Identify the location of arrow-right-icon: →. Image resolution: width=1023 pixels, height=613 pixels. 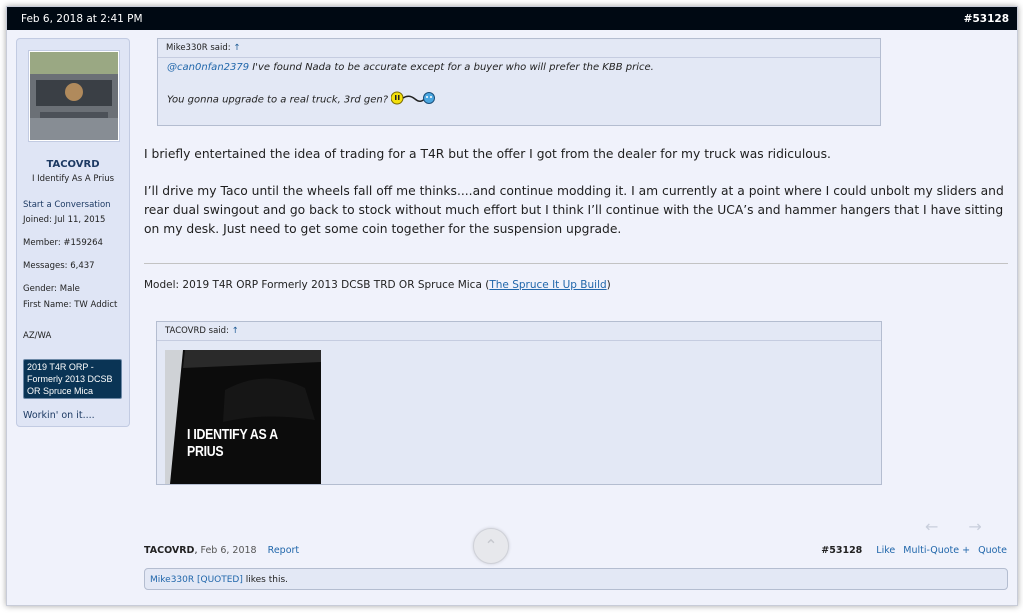
(974, 526).